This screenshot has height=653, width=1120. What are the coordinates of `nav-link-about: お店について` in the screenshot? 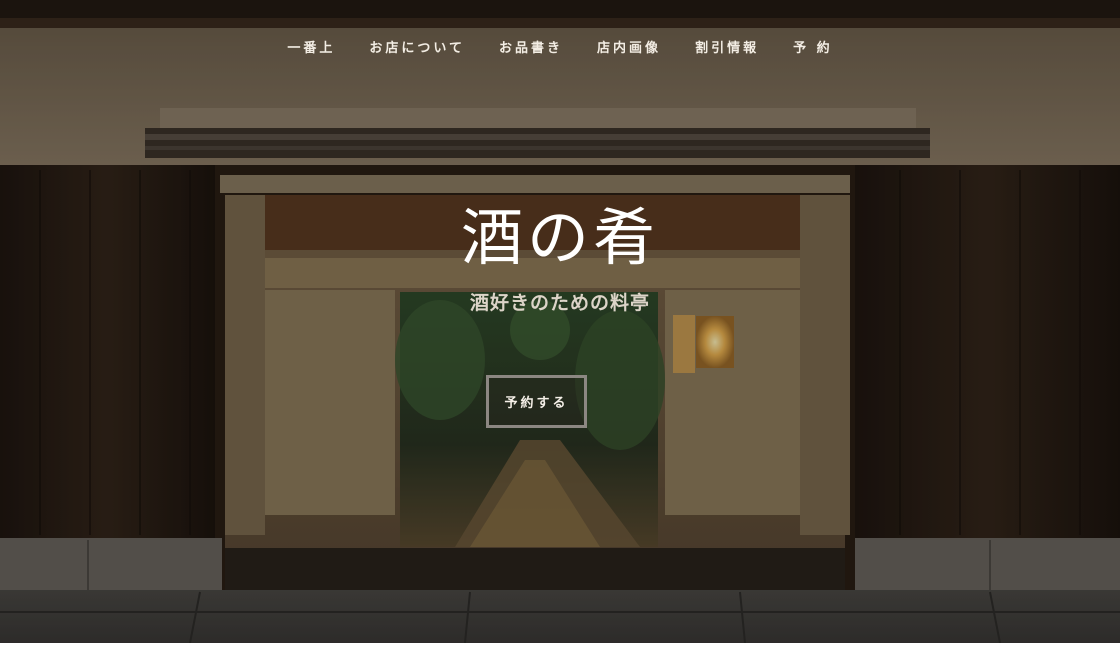 It's located at (417, 48).